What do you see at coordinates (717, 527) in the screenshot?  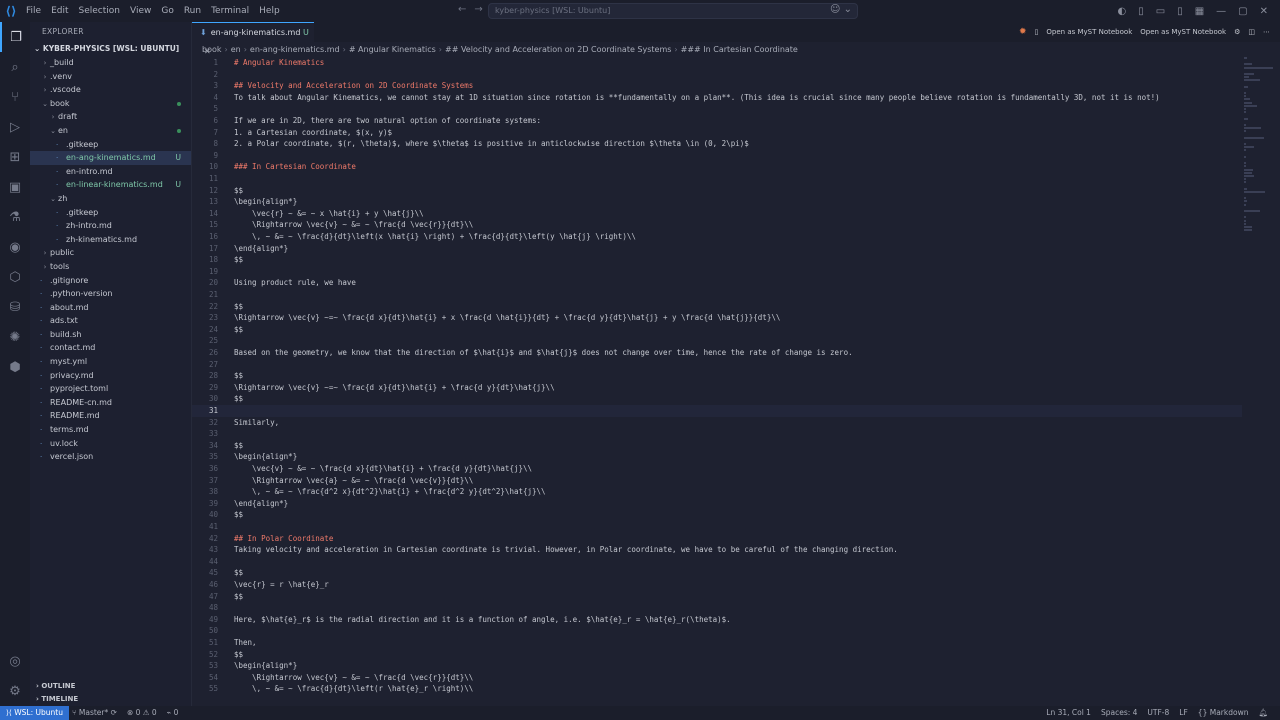 I see `code-line: 41` at bounding box center [717, 527].